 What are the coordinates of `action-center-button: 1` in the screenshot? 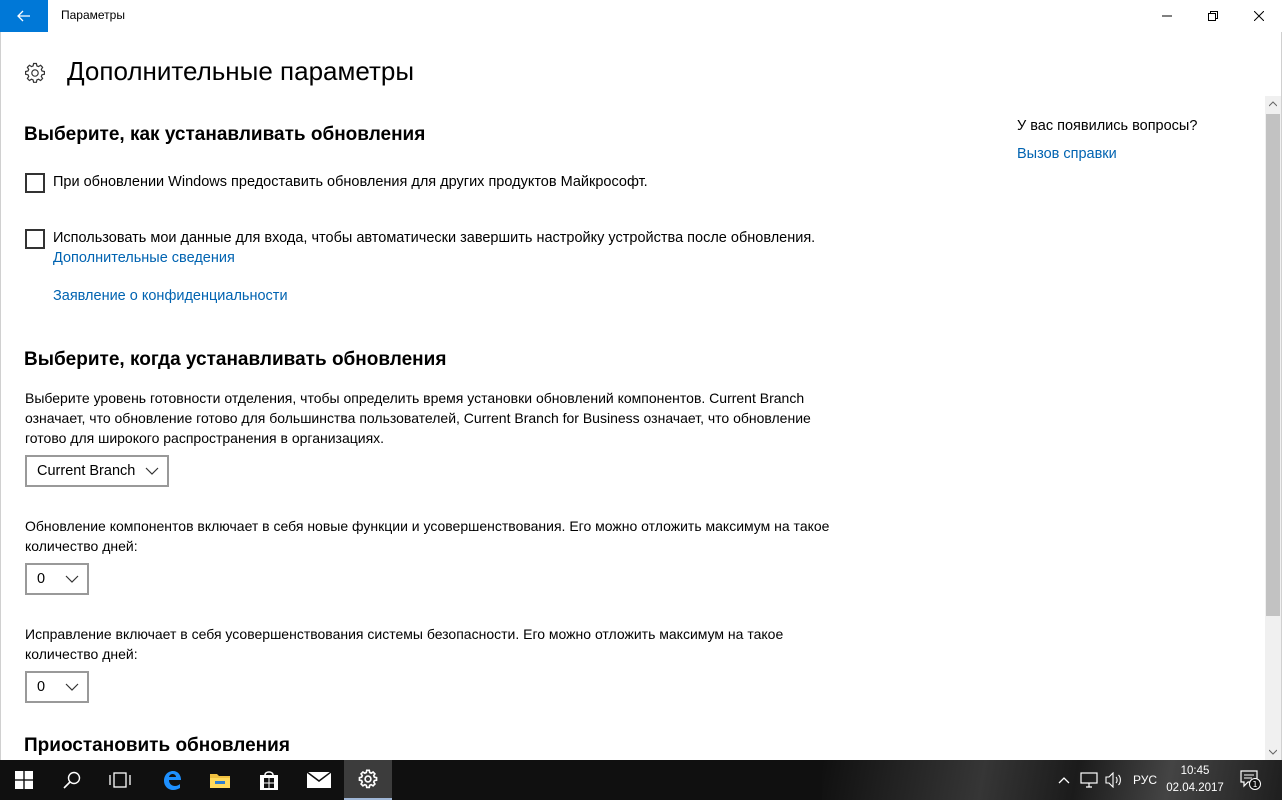 It's located at (1251, 780).